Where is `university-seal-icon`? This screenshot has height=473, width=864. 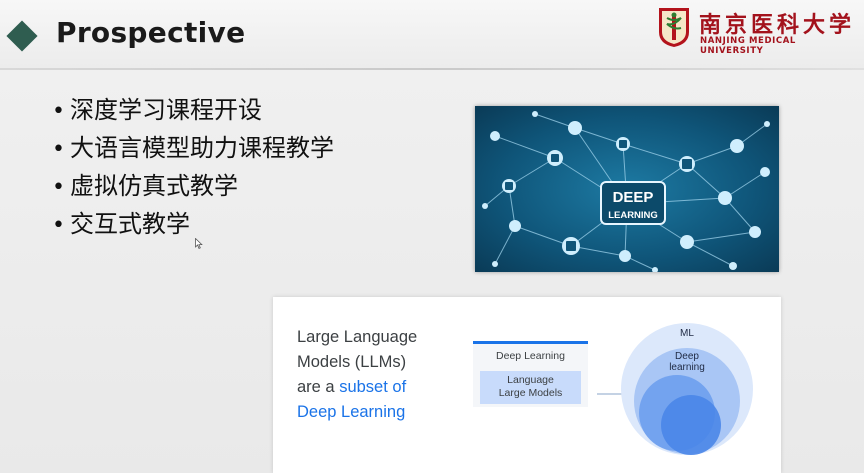
university-seal-icon is located at coordinates (674, 27).